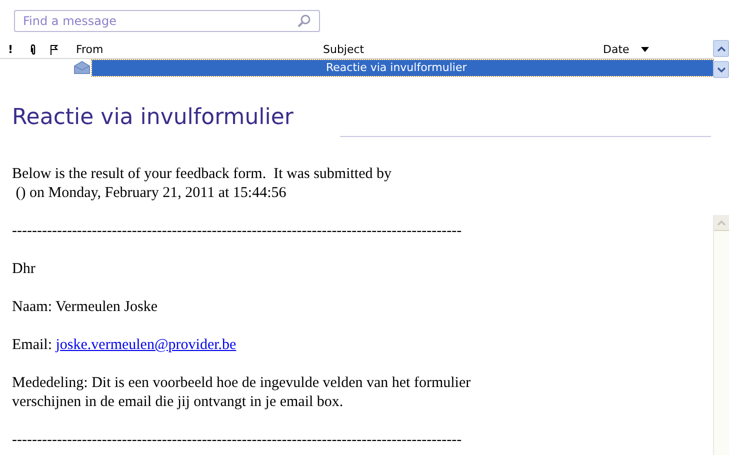 This screenshot has height=455, width=729. I want to click on email-line: Email: joske.vermeulen@provider.be, so click(125, 345).